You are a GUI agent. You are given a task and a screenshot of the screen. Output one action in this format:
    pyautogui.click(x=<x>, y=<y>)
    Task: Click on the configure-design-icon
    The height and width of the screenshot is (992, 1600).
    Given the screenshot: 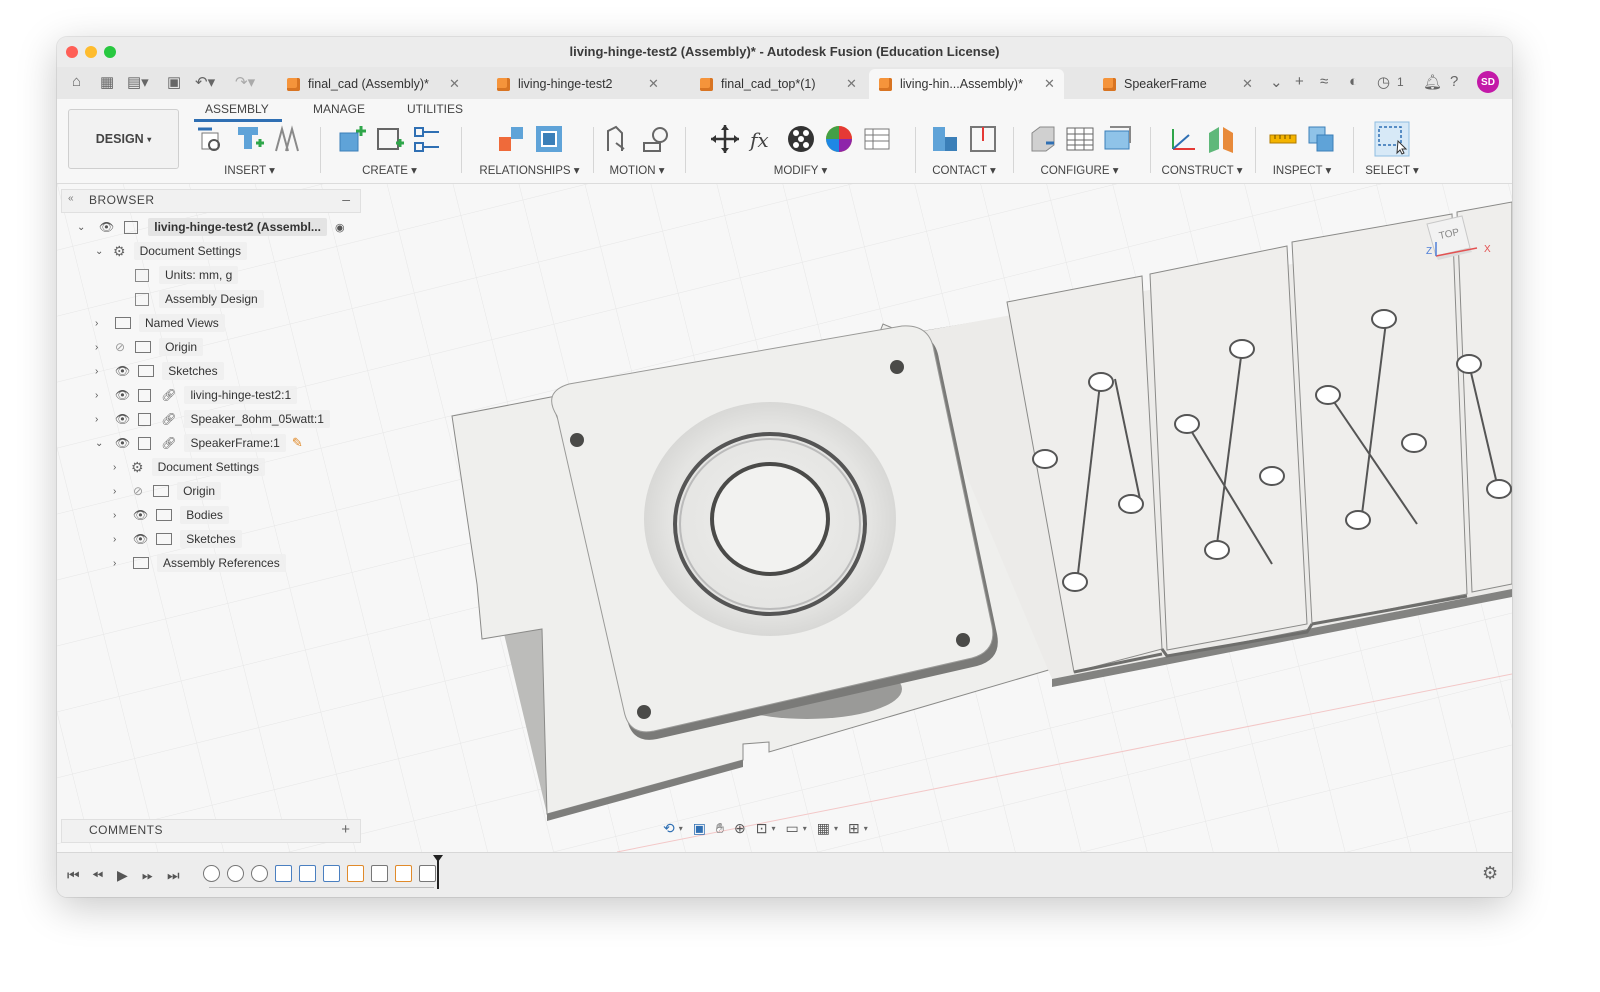 What is the action you would take?
    pyautogui.click(x=1042, y=139)
    